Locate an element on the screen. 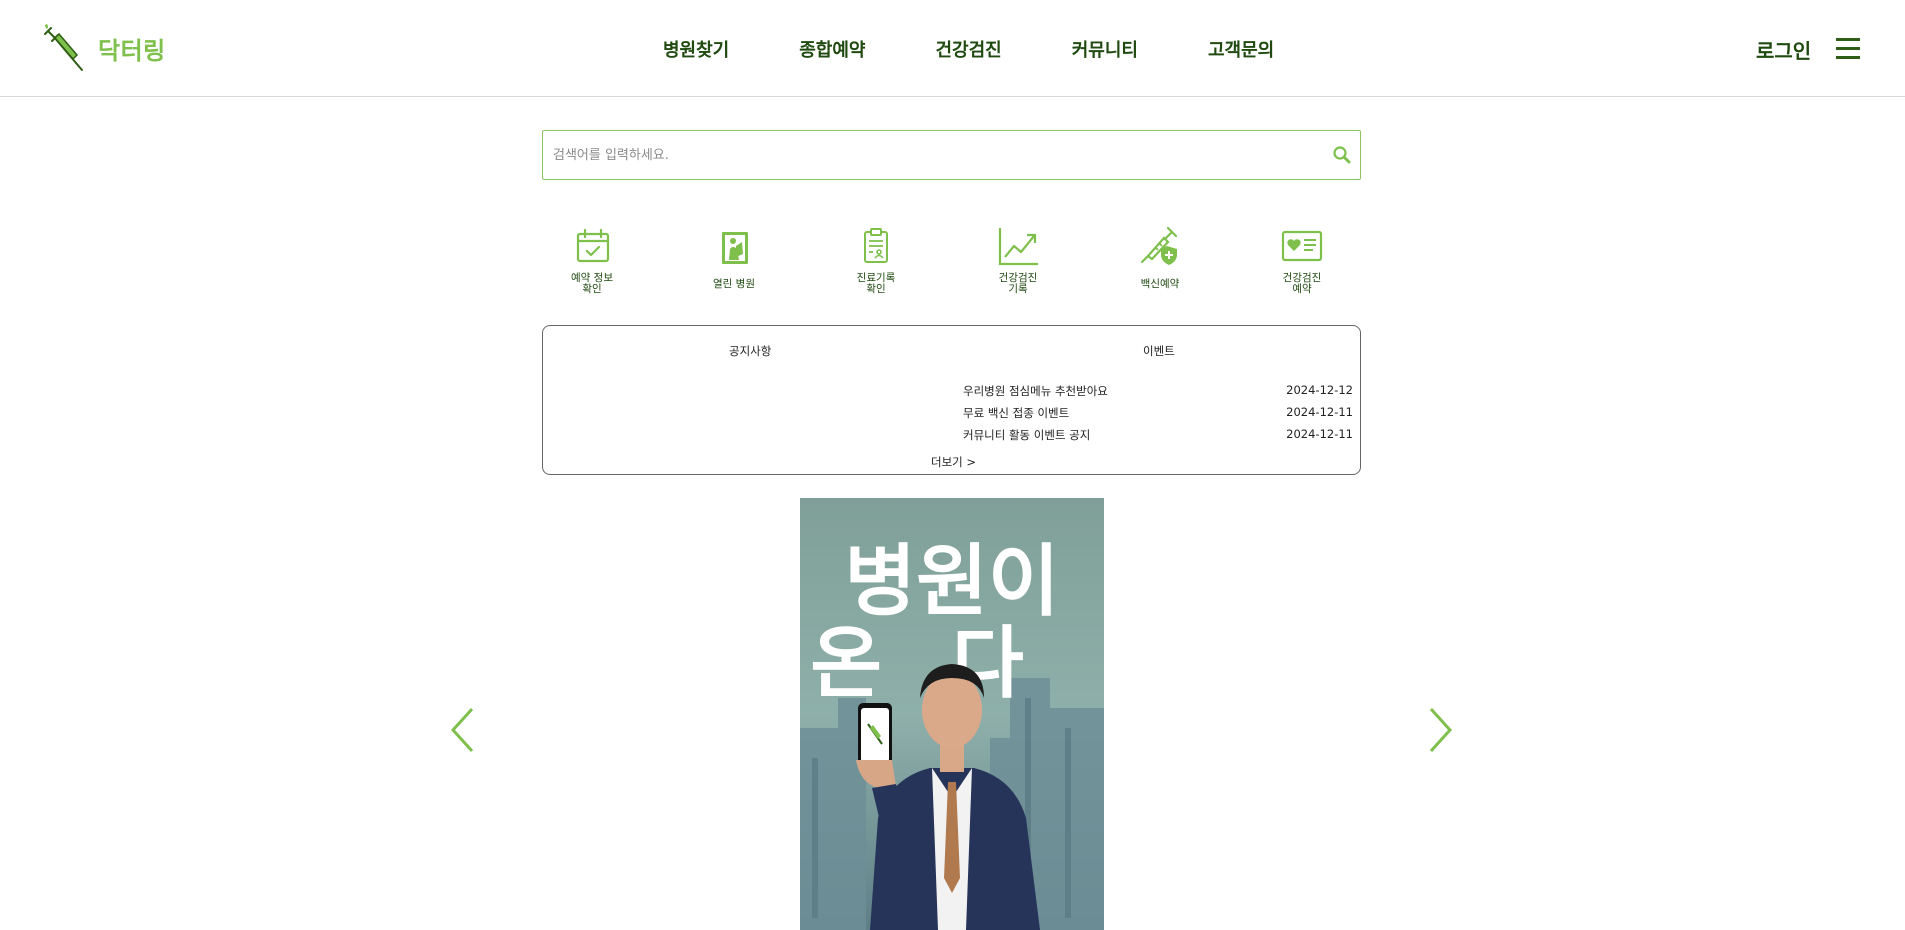  nav-find-hospital: 병원찾기 is located at coordinates (696, 49).